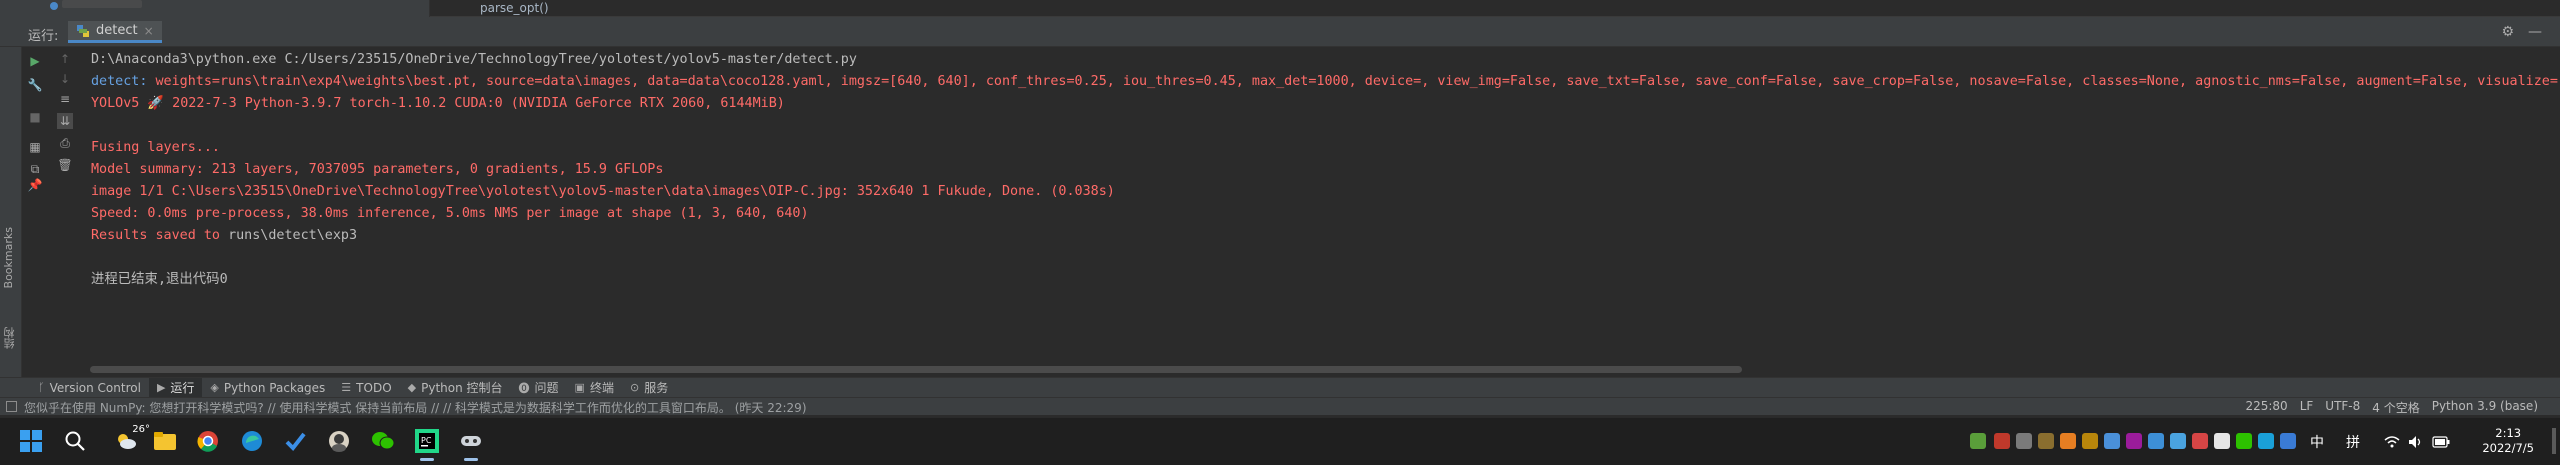 The height and width of the screenshot is (465, 2560). I want to click on tab-python-packages: ◈ Python Packages, so click(267, 388).